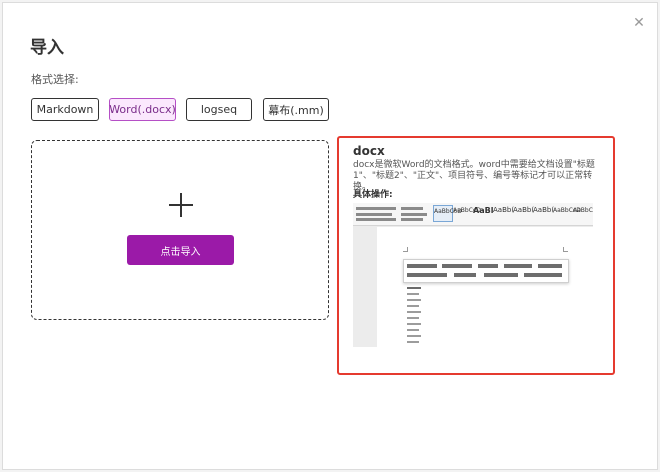 The height and width of the screenshot is (472, 660). Describe the element at coordinates (639, 23) in the screenshot. I see `close-icon: ✕` at that location.